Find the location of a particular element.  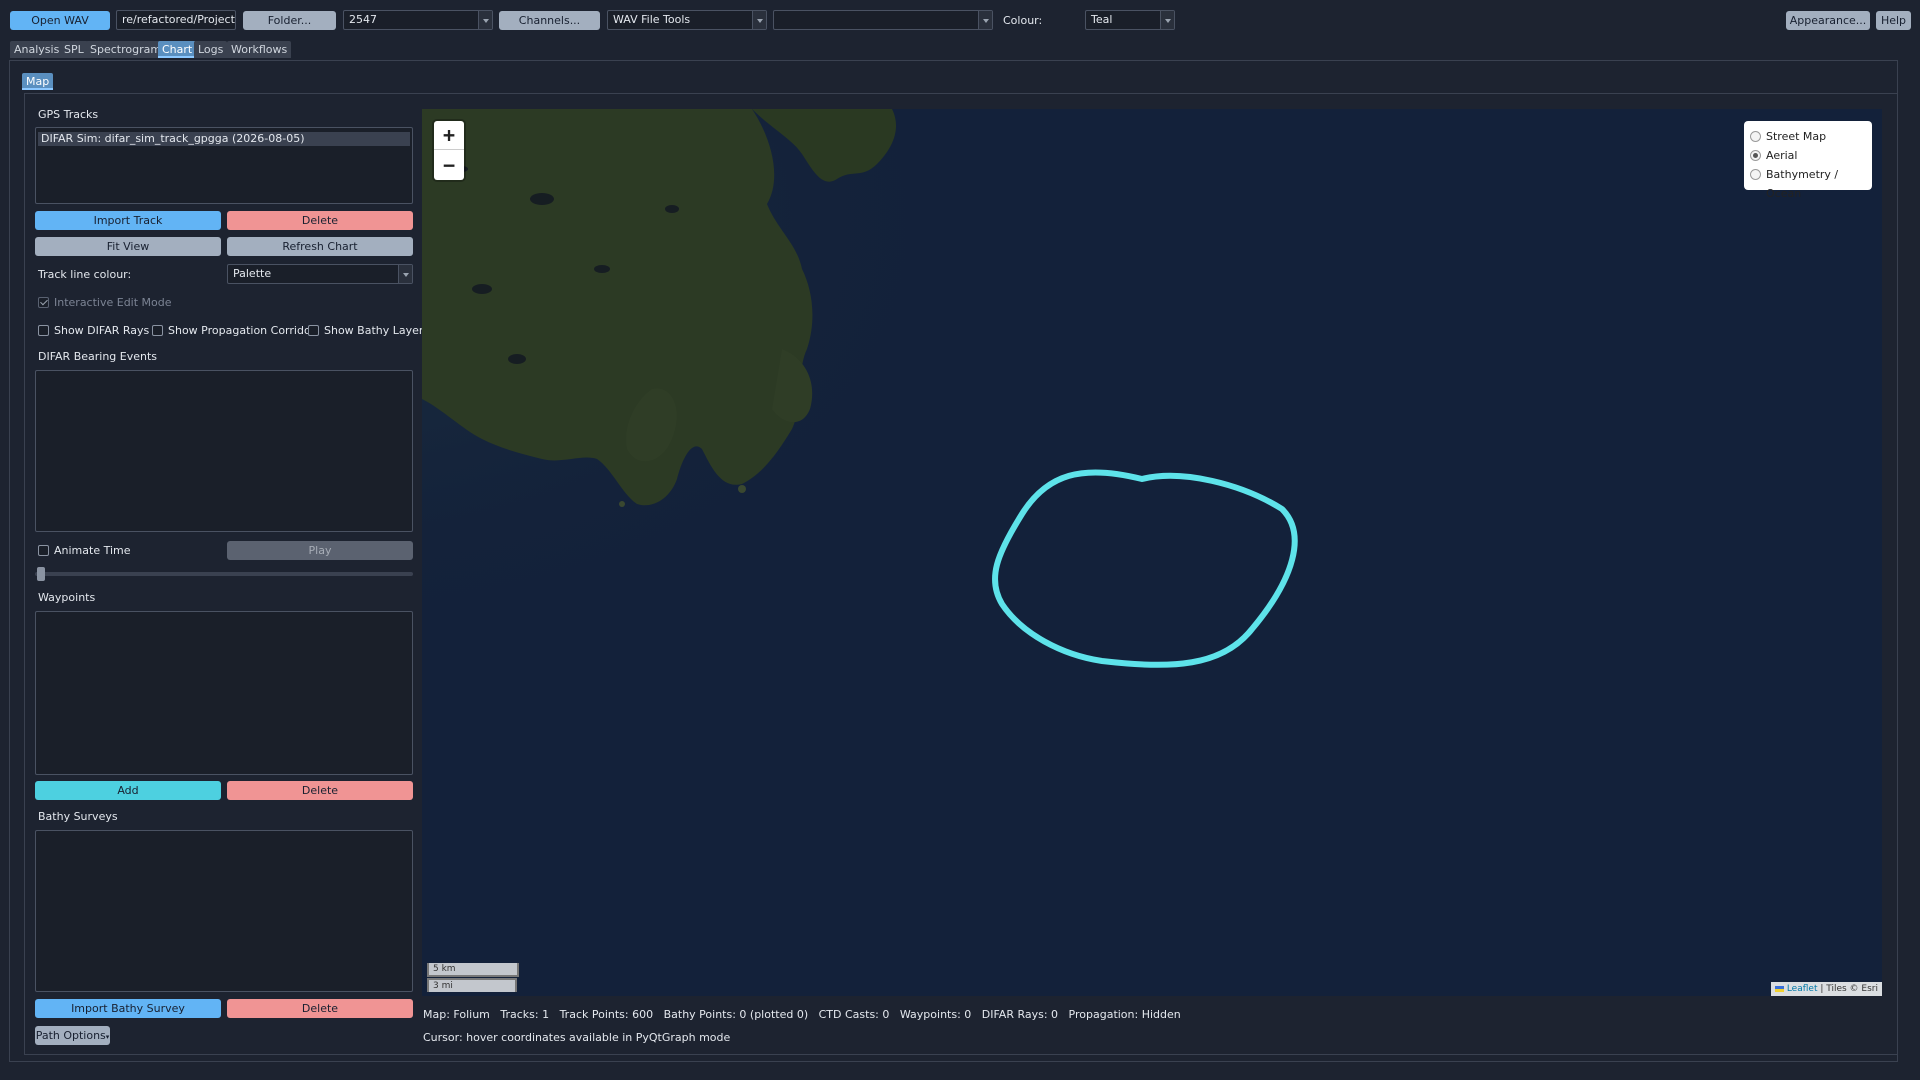

attribution-text: | Tiles © Esri is located at coordinates (1849, 989).